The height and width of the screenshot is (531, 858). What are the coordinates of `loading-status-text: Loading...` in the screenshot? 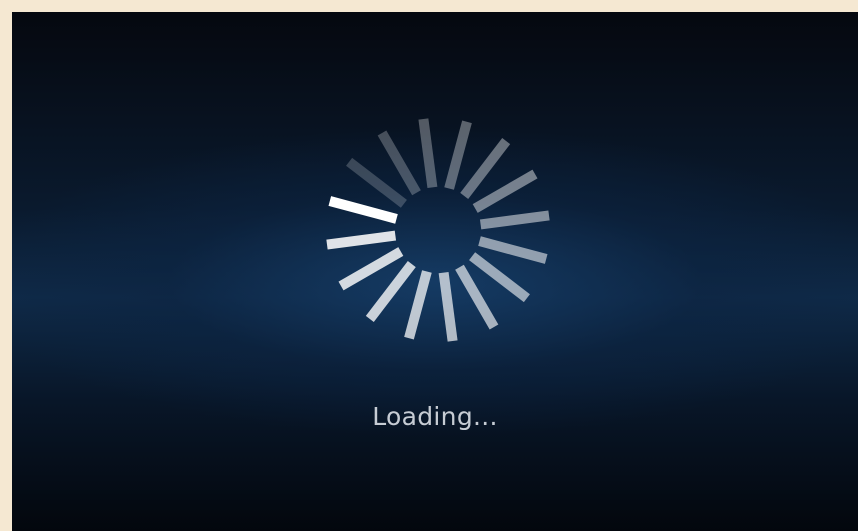 It's located at (435, 416).